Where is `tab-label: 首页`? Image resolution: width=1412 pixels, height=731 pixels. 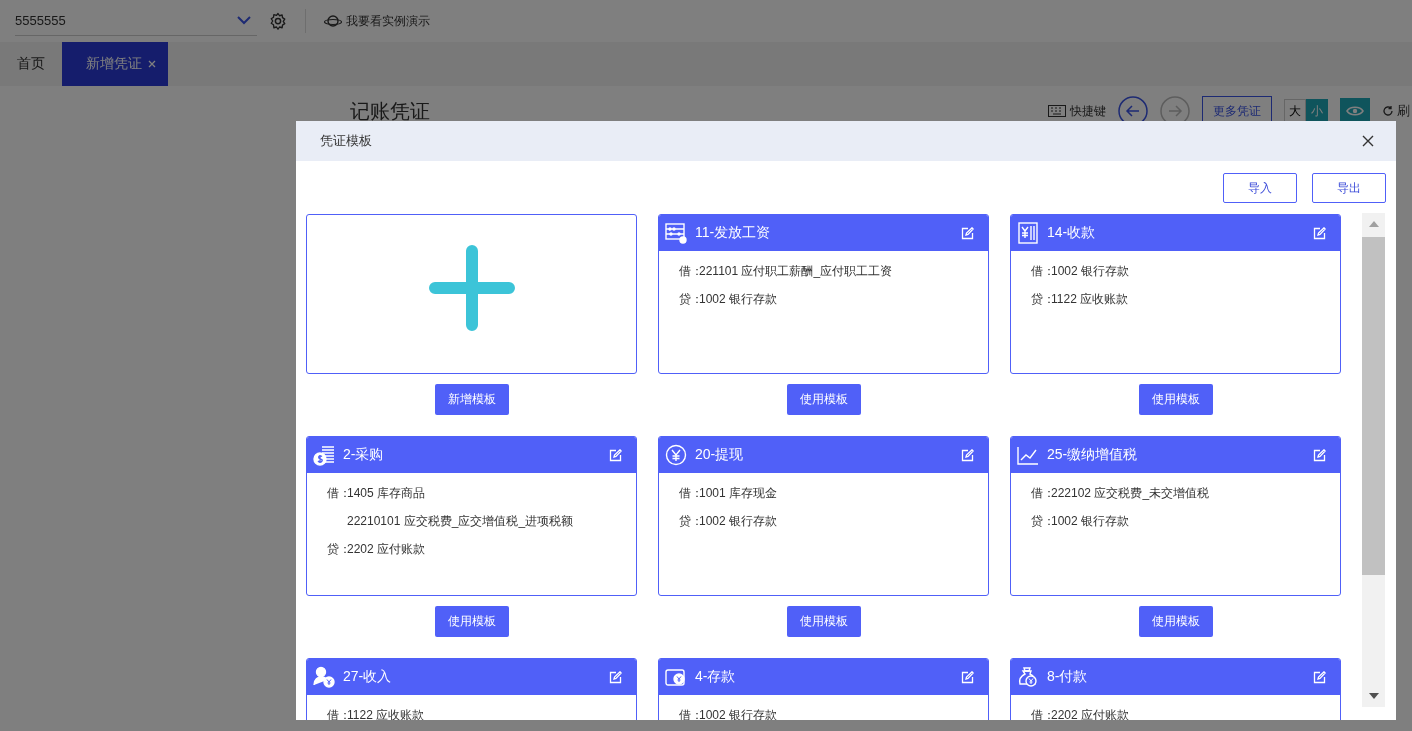
tab-label: 首页 is located at coordinates (31, 64).